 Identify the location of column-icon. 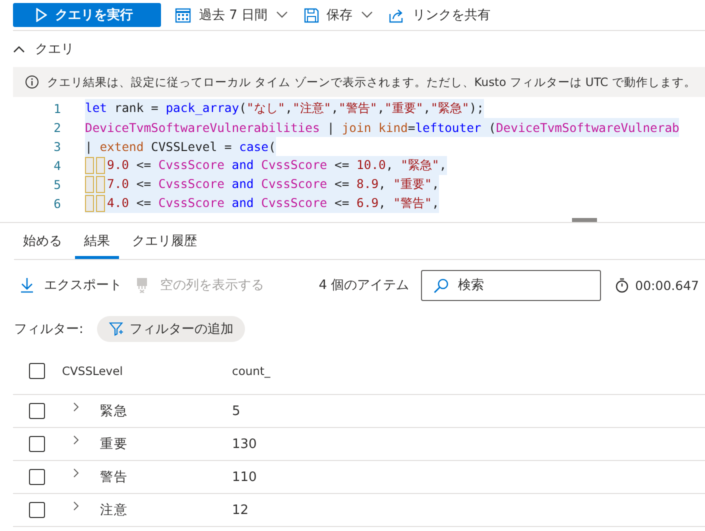
(142, 285).